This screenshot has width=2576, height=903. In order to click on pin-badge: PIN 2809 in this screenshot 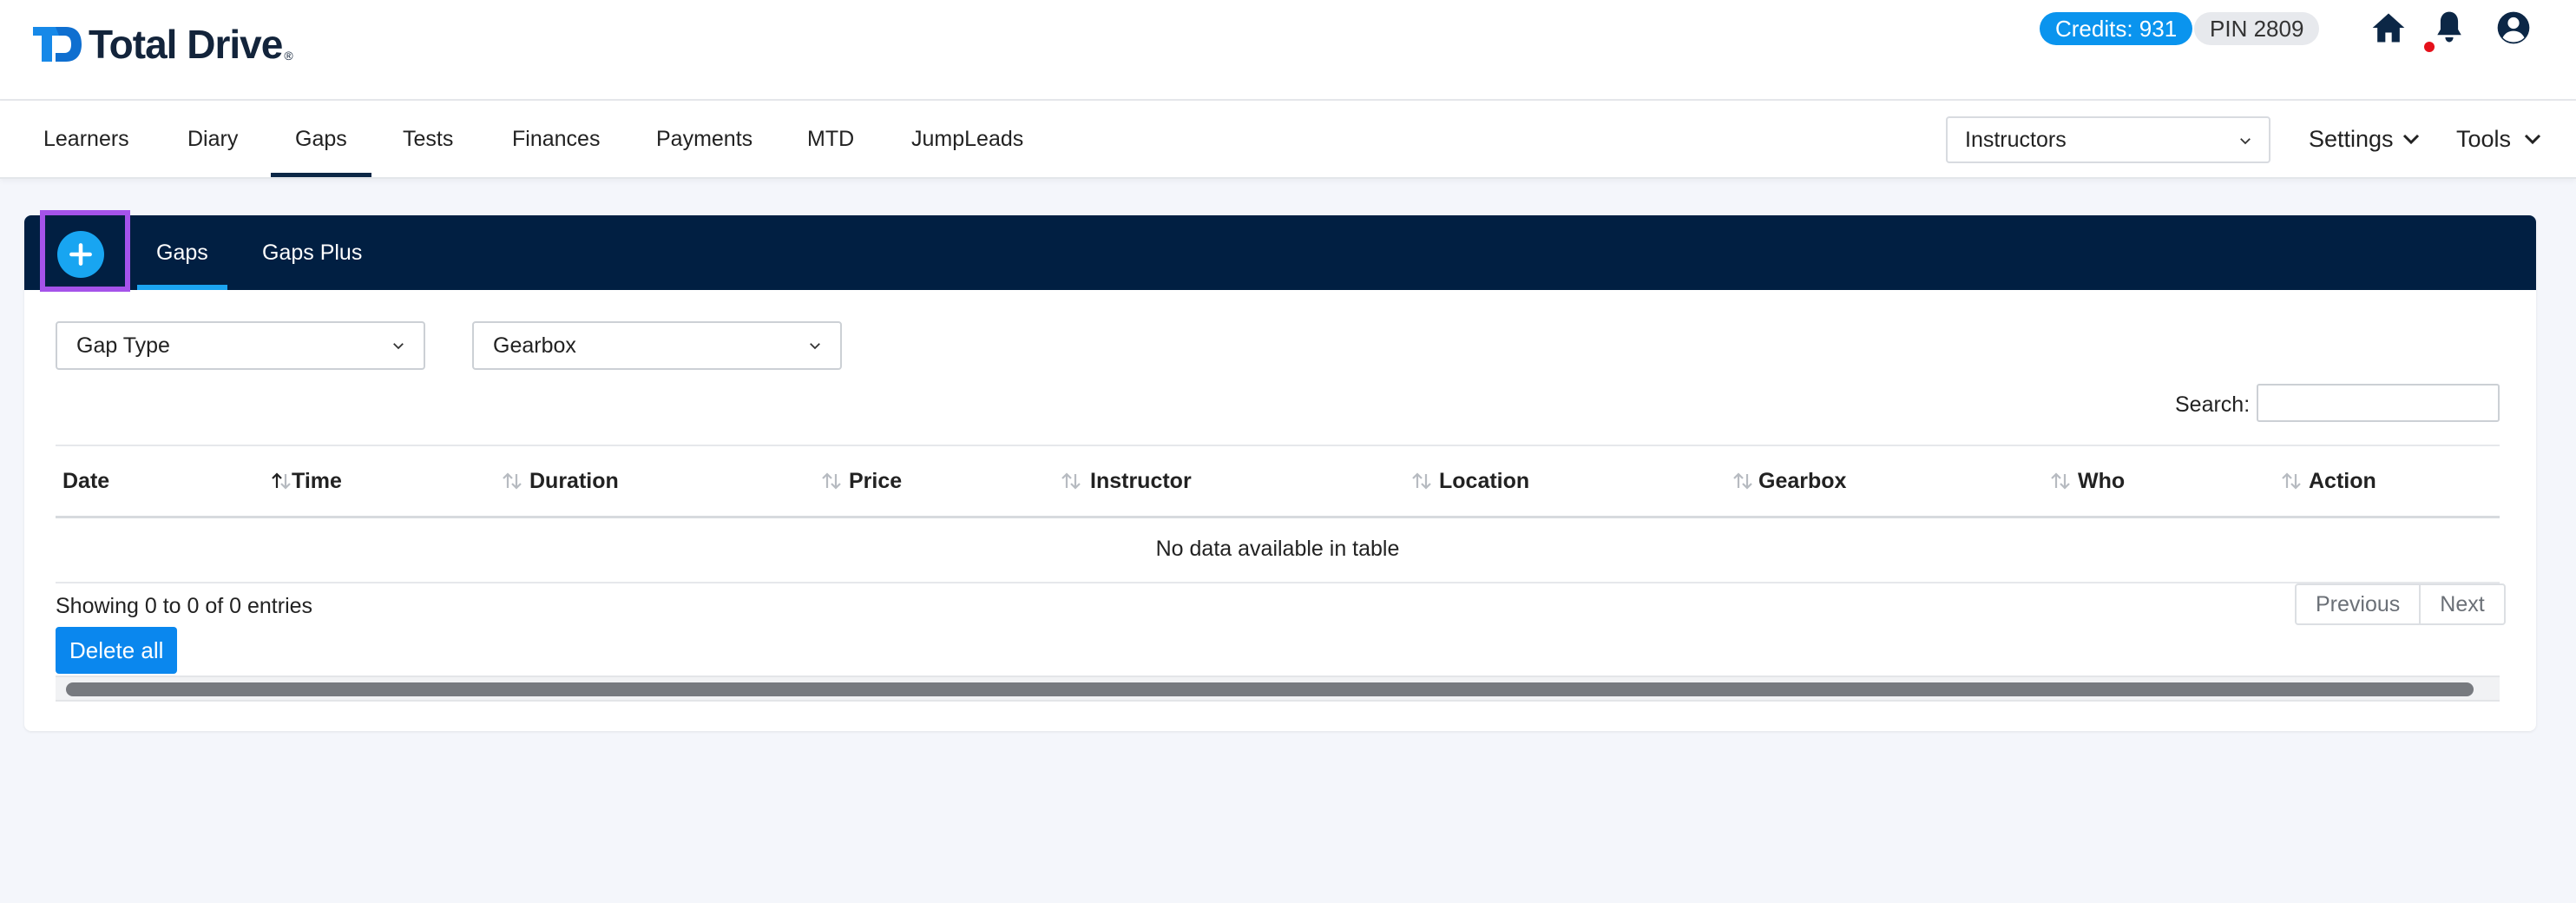, I will do `click(2257, 28)`.